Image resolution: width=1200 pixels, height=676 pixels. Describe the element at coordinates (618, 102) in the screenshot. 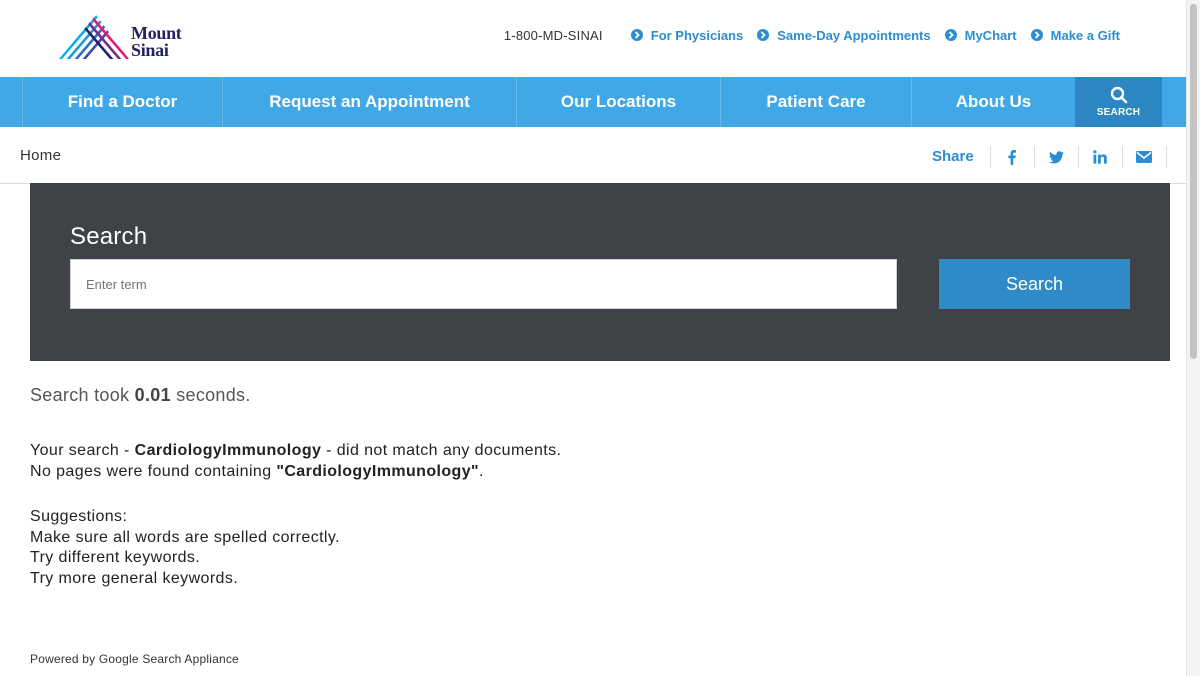

I see `nav-item-our-locations: Our Locations` at that location.